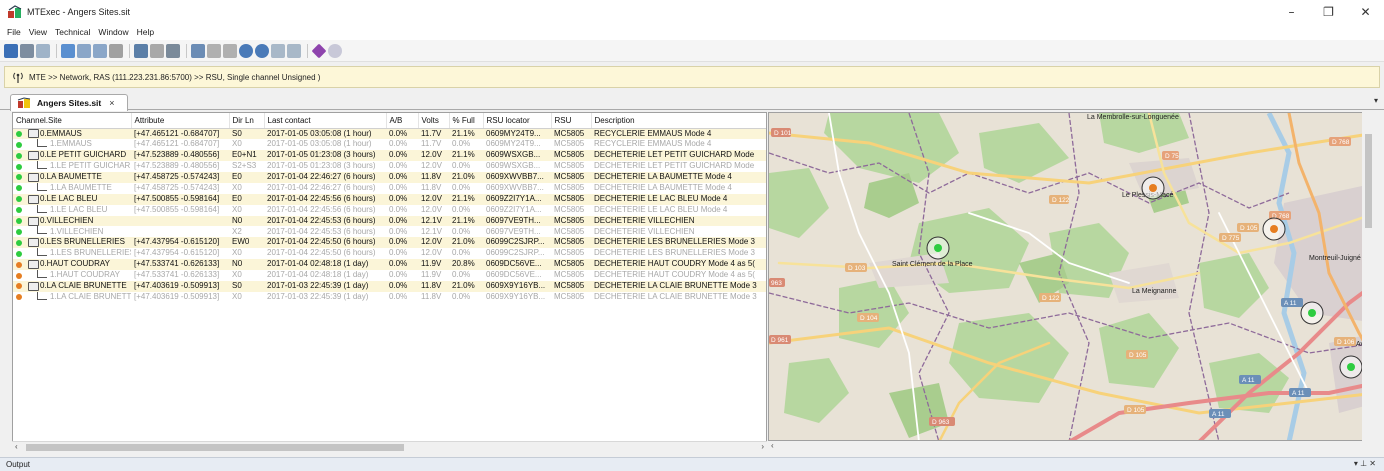 The height and width of the screenshot is (471, 1384). Describe the element at coordinates (318, 264) in the screenshot. I see `cell-last: 2017-01-04 02:48:18 (1 day)` at that location.